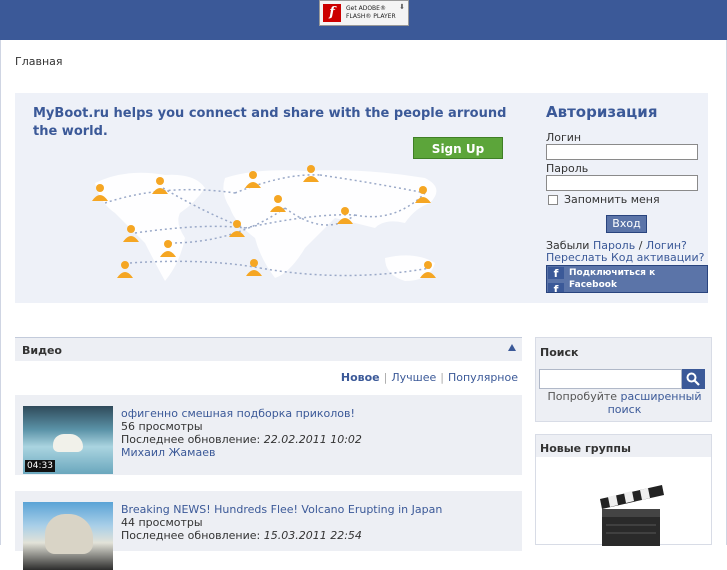 This screenshot has height=570, width=727. I want to click on clapperboard-icon, so click(631, 513).